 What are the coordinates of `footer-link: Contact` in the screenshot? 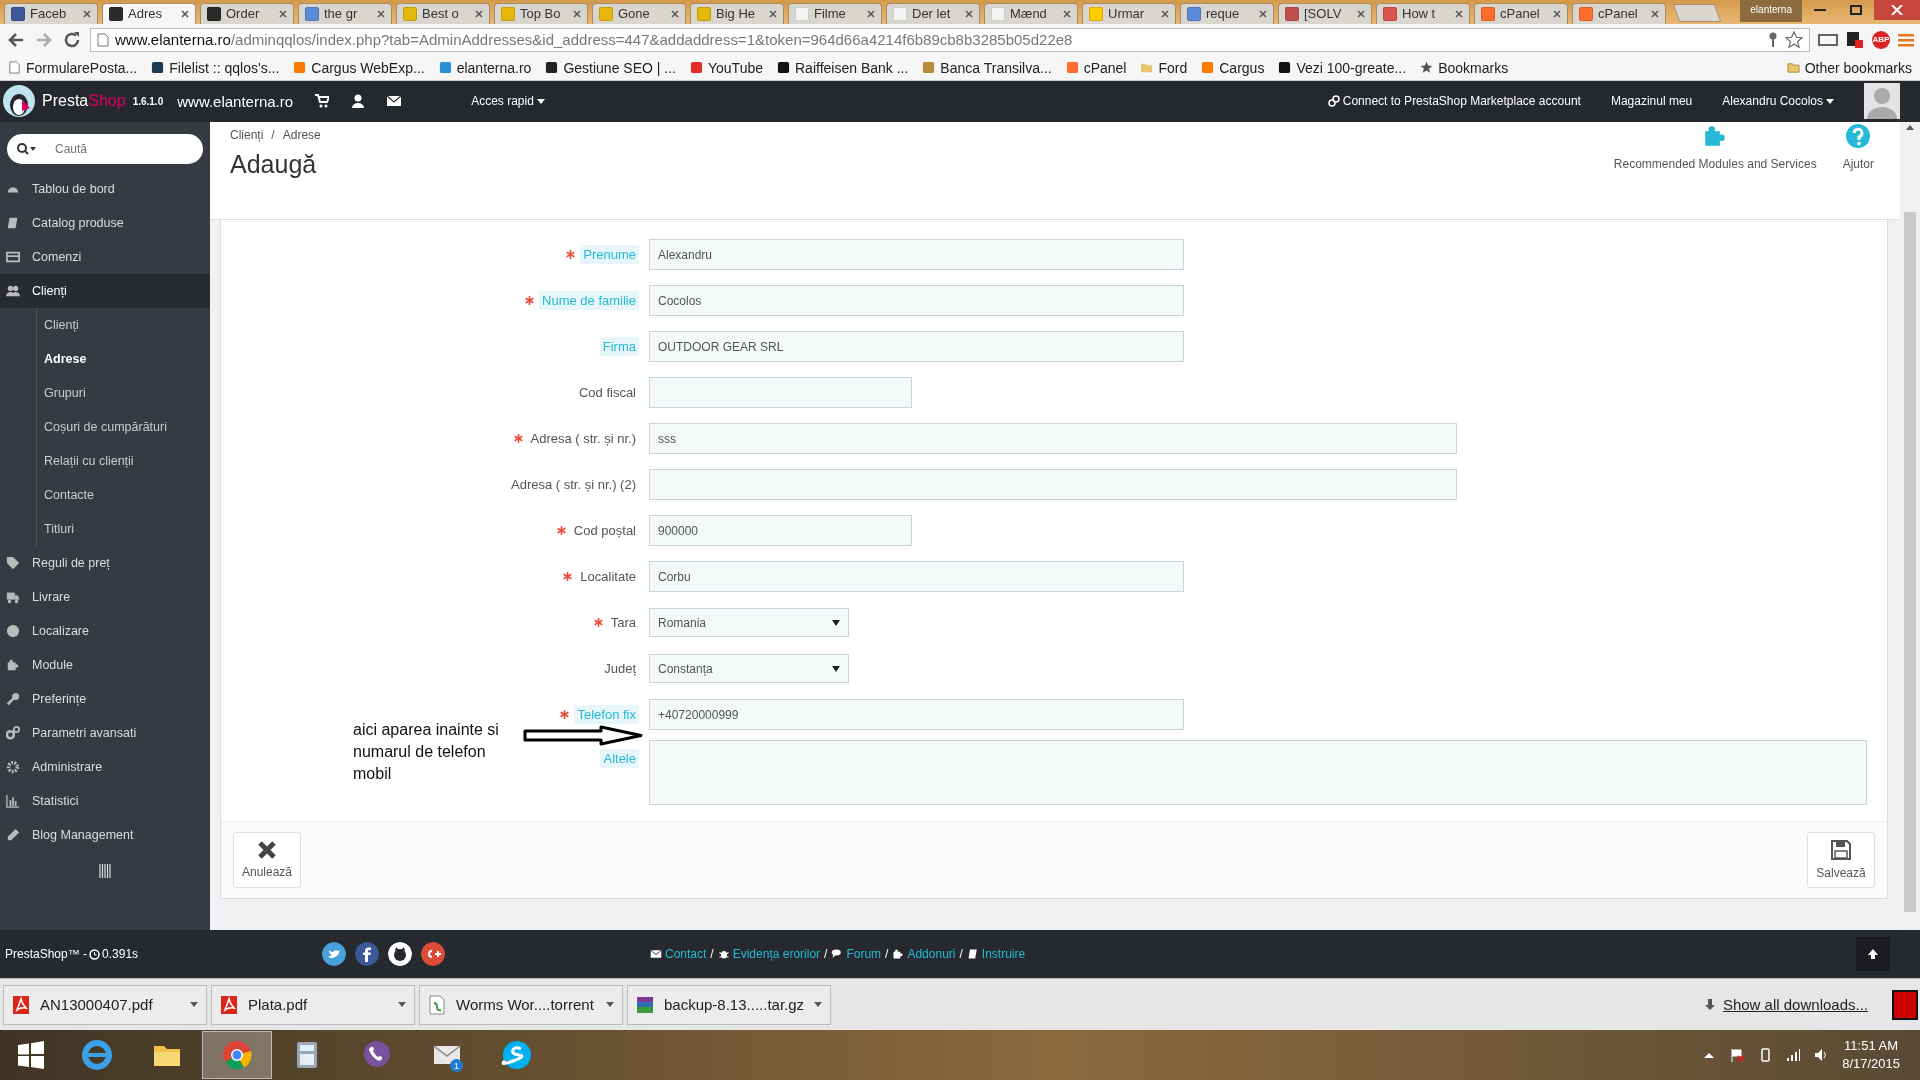 It's located at (678, 954).